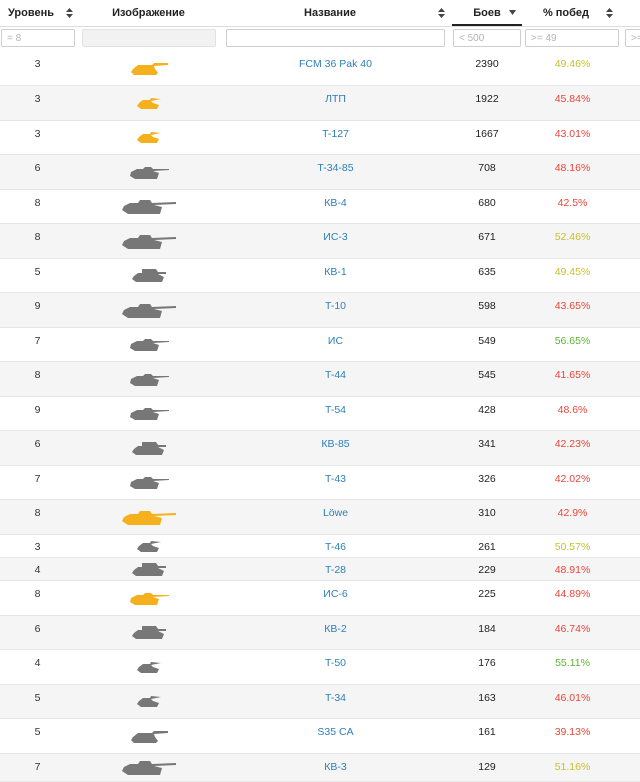  Describe the element at coordinates (335, 99) in the screenshot. I see `tank-name-link: ЛТП` at that location.